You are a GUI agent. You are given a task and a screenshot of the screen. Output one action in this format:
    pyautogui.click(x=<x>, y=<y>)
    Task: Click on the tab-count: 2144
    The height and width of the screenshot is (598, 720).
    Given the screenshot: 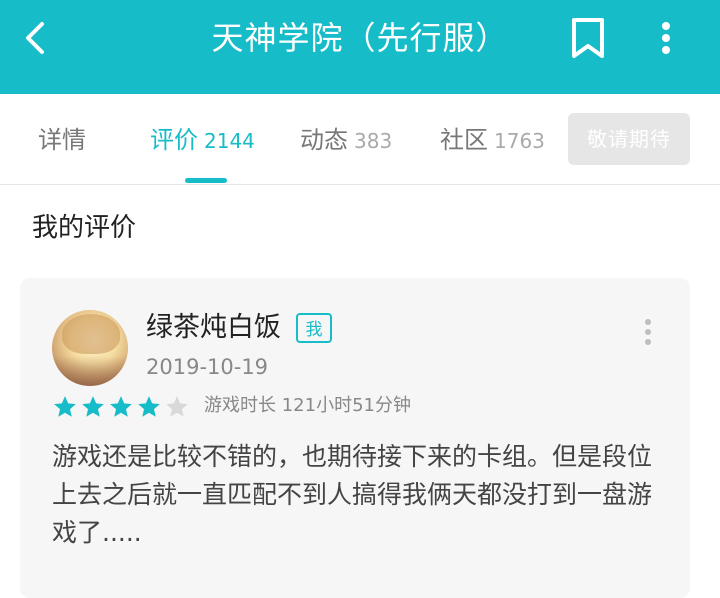 What is the action you would take?
    pyautogui.click(x=229, y=141)
    